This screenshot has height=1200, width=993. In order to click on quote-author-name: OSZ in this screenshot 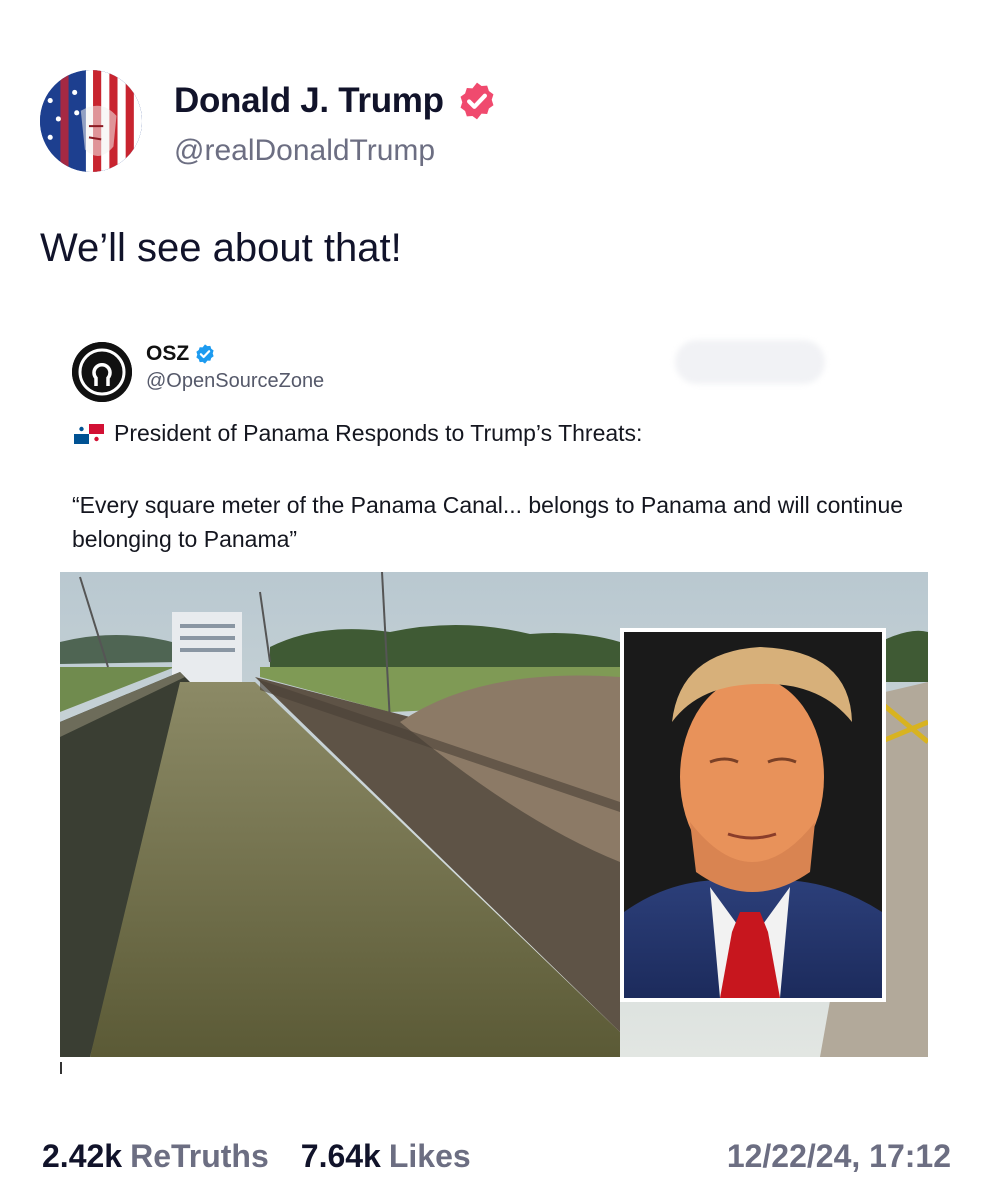, I will do `click(181, 354)`.